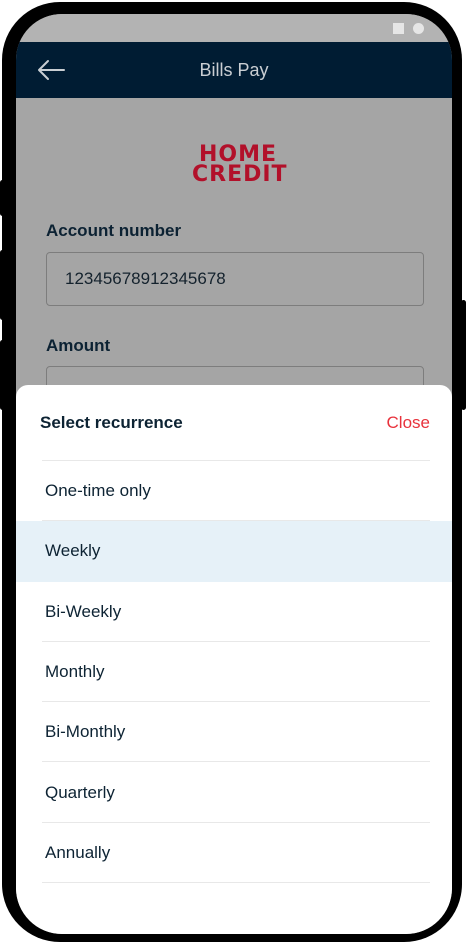  Describe the element at coordinates (408, 423) in the screenshot. I see `close-button: Close` at that location.